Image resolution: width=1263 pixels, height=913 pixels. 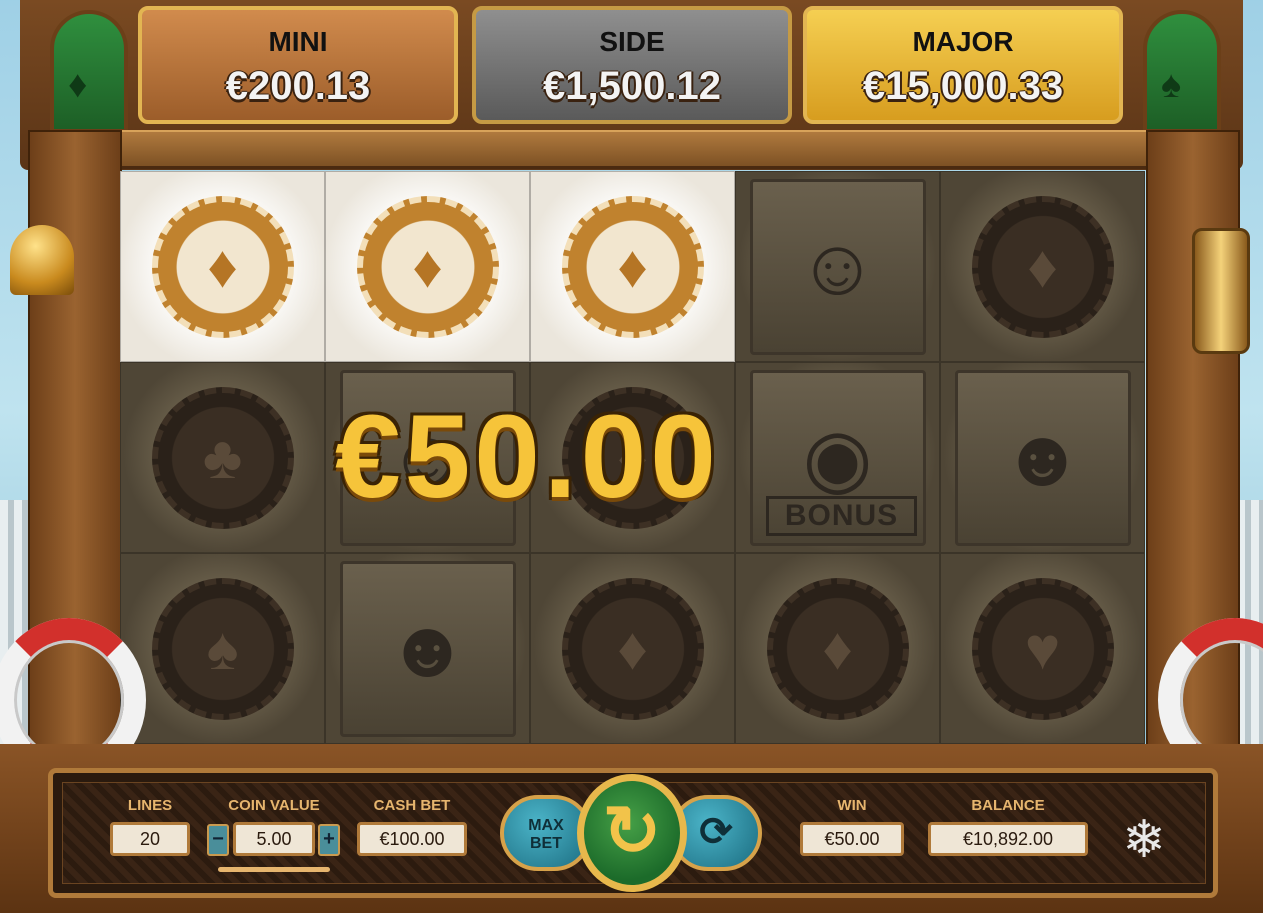 I want to click on balance-label: BALANCE, so click(x=1008, y=805).